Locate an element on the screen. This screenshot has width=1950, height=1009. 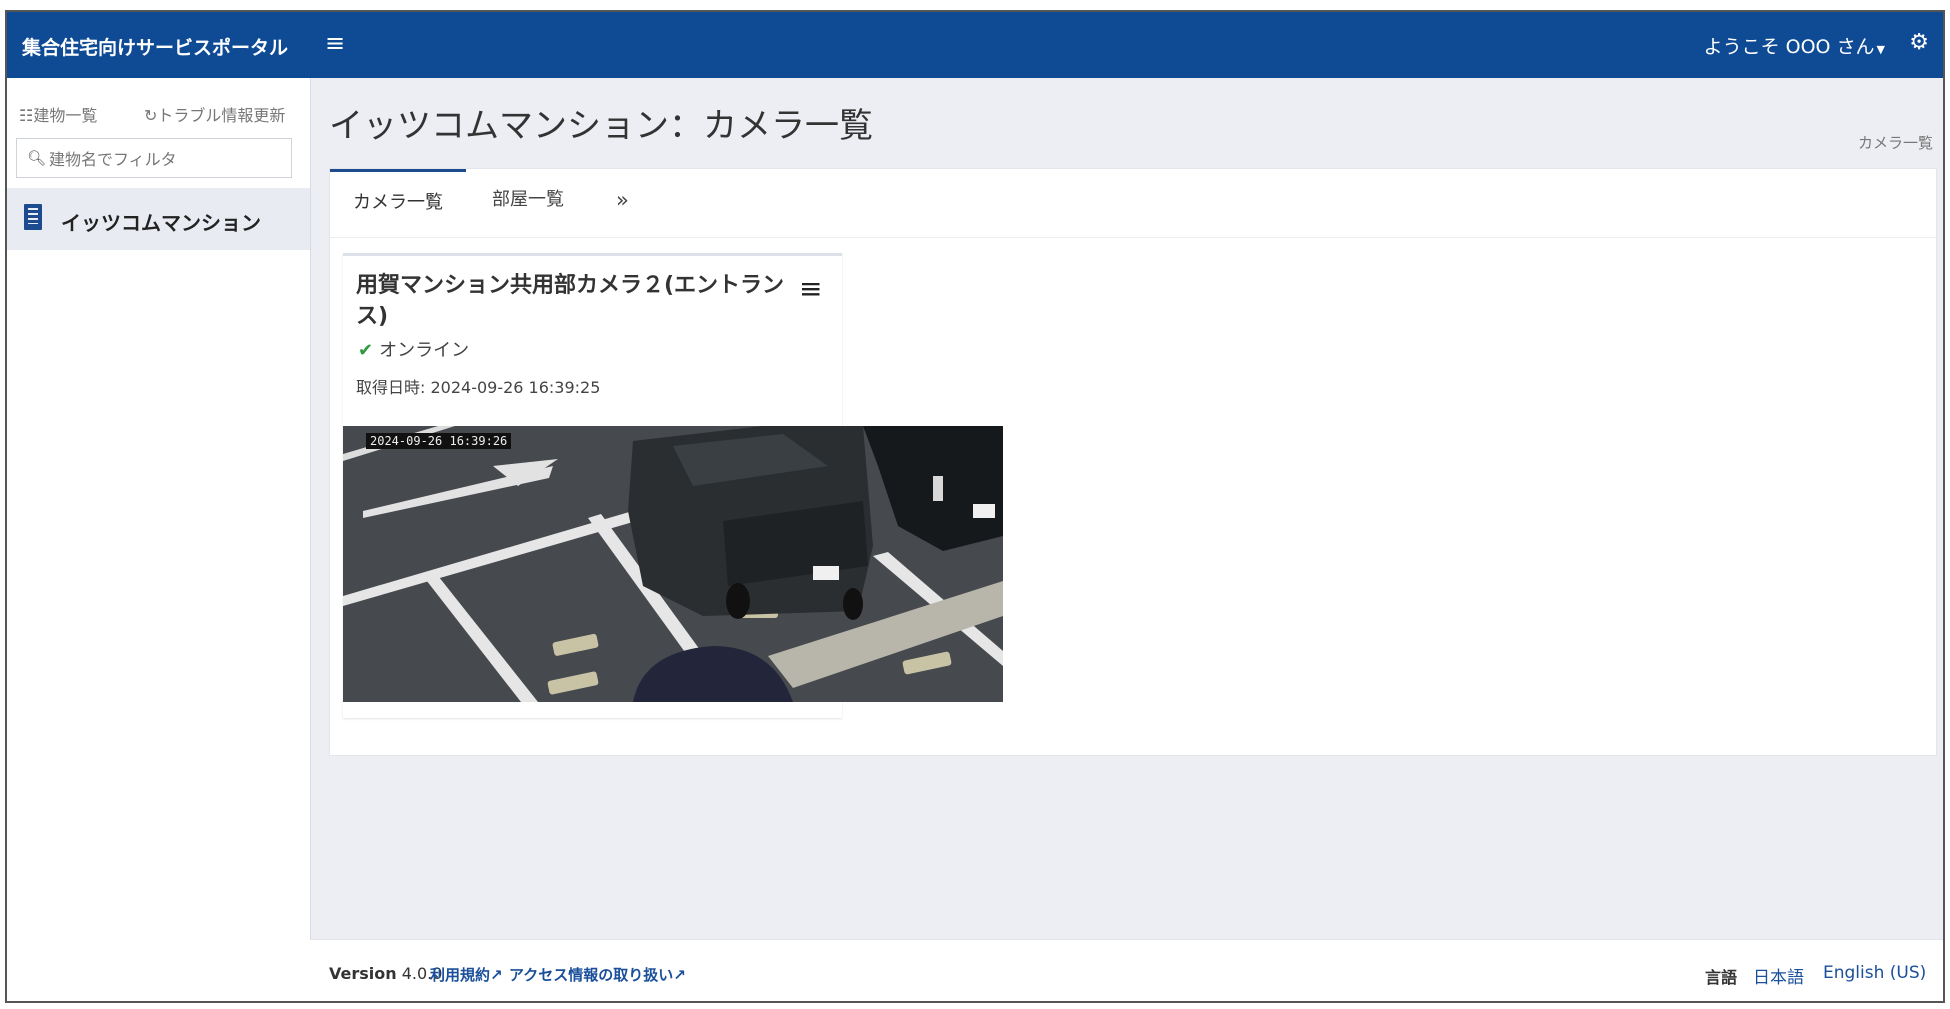
camera-snapshot: 2024-09-26 16:39:26 is located at coordinates (673, 564).